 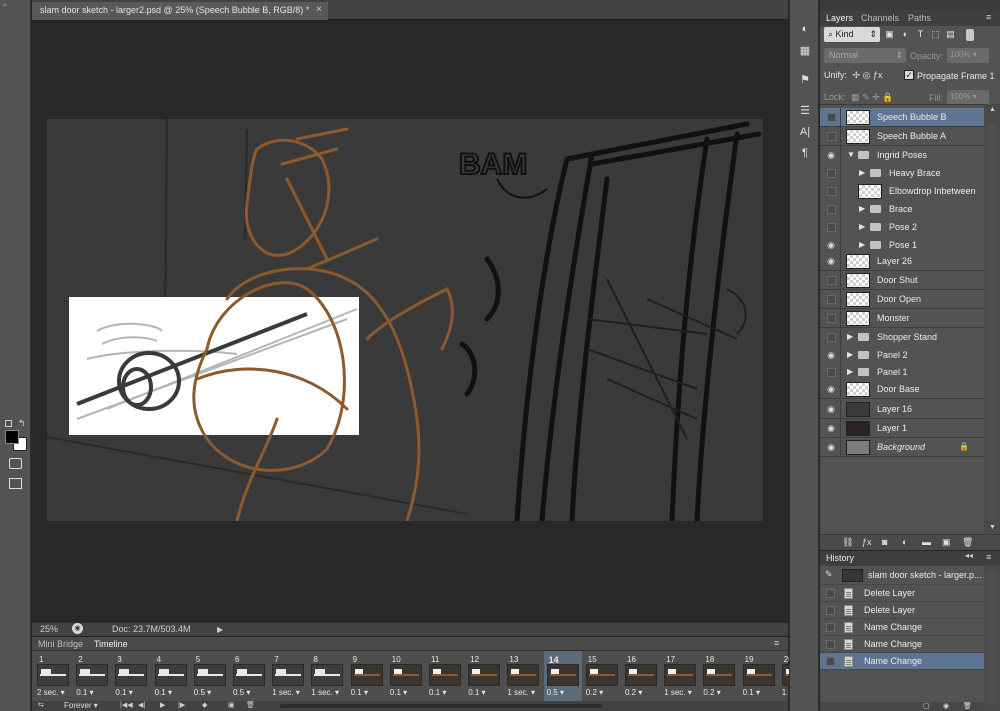 What do you see at coordinates (41, 705) in the screenshot?
I see `convert-icon: ⇆` at bounding box center [41, 705].